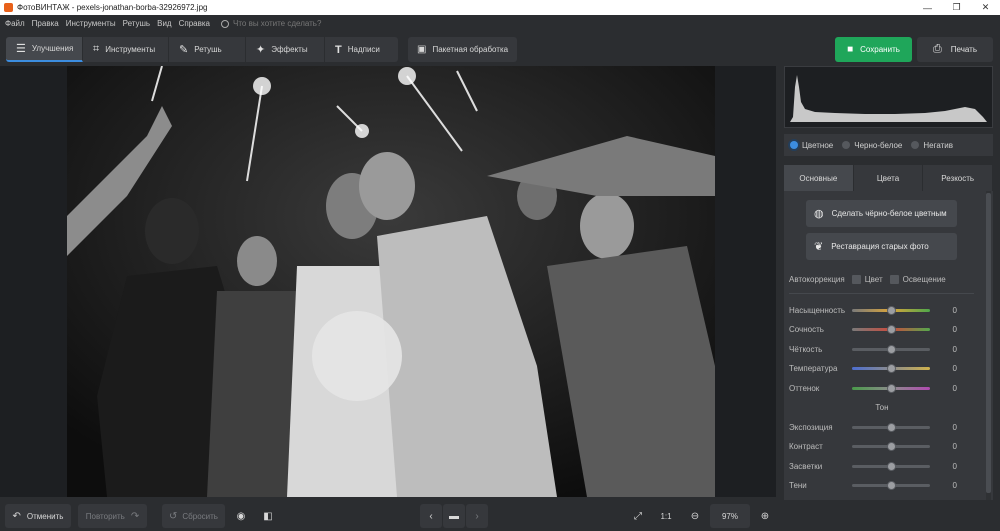 The width and height of the screenshot is (1000, 531). I want to click on close-icon: ✕, so click(985, 7).